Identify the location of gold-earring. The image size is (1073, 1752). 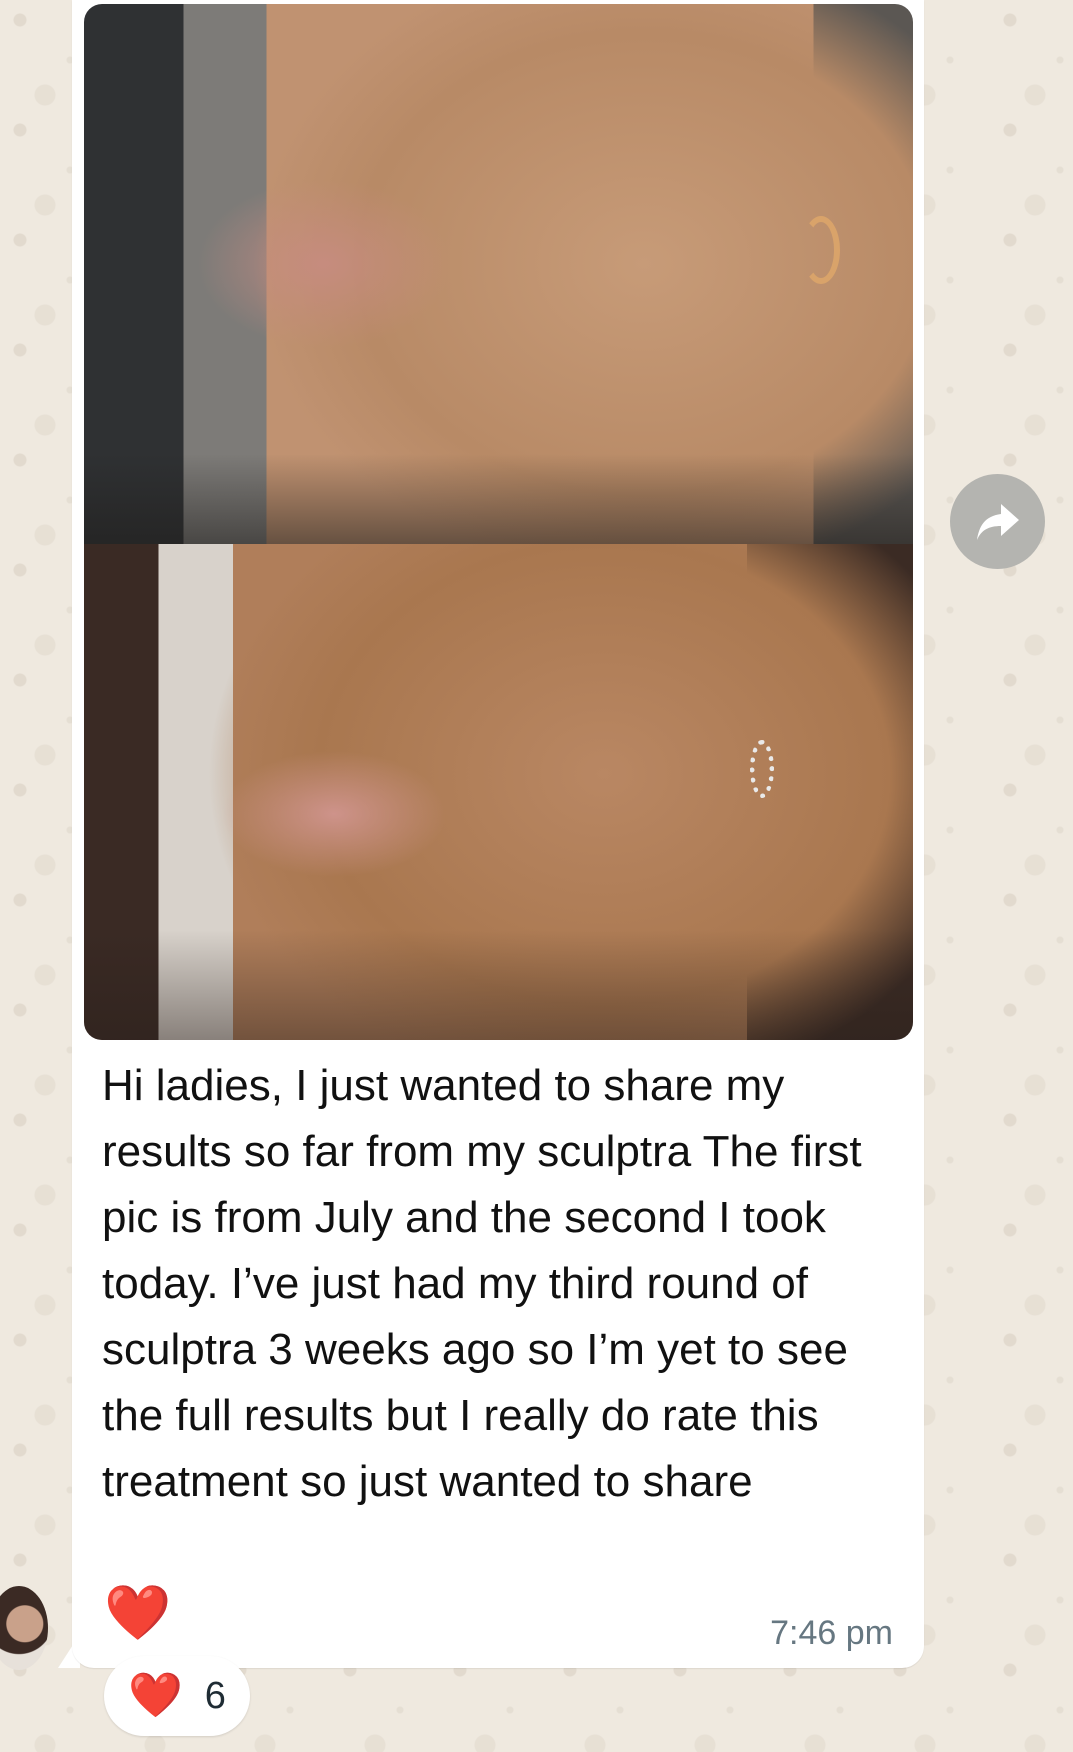
(821, 250).